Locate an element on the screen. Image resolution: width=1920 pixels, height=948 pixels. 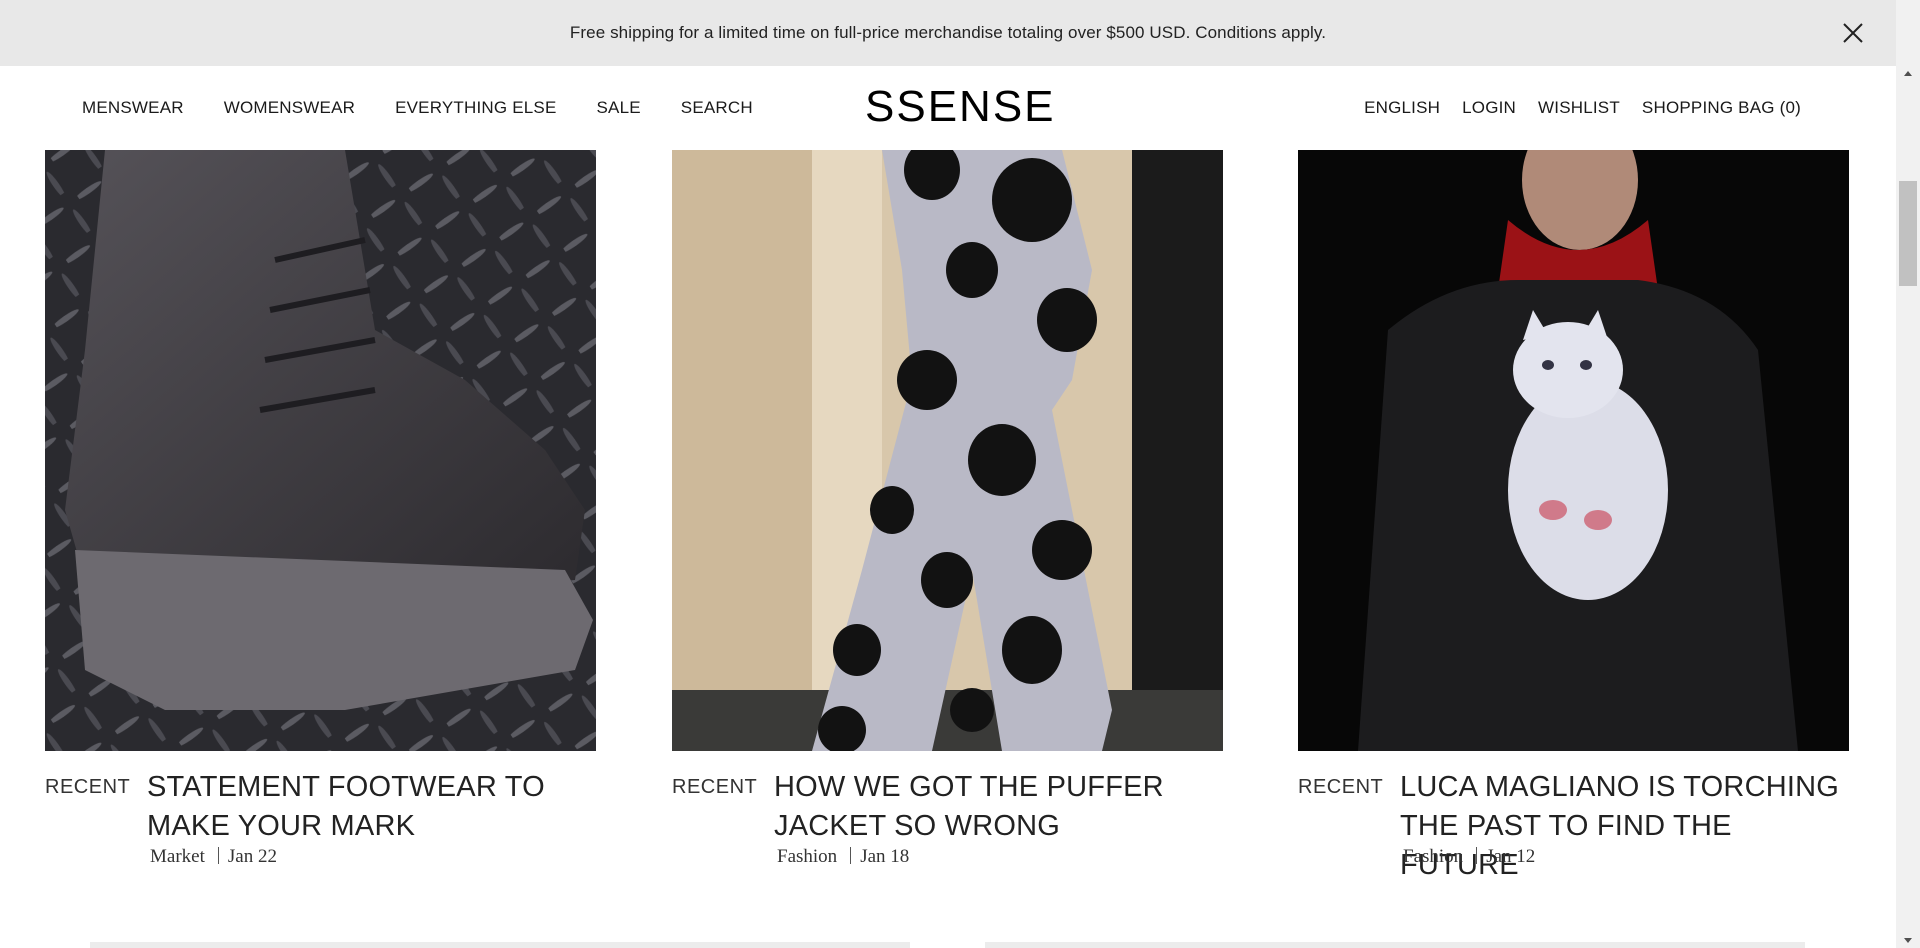
article-title: STATEMENT FOOTWEAR TO MAKE YOUR MARK is located at coordinates (371, 807).